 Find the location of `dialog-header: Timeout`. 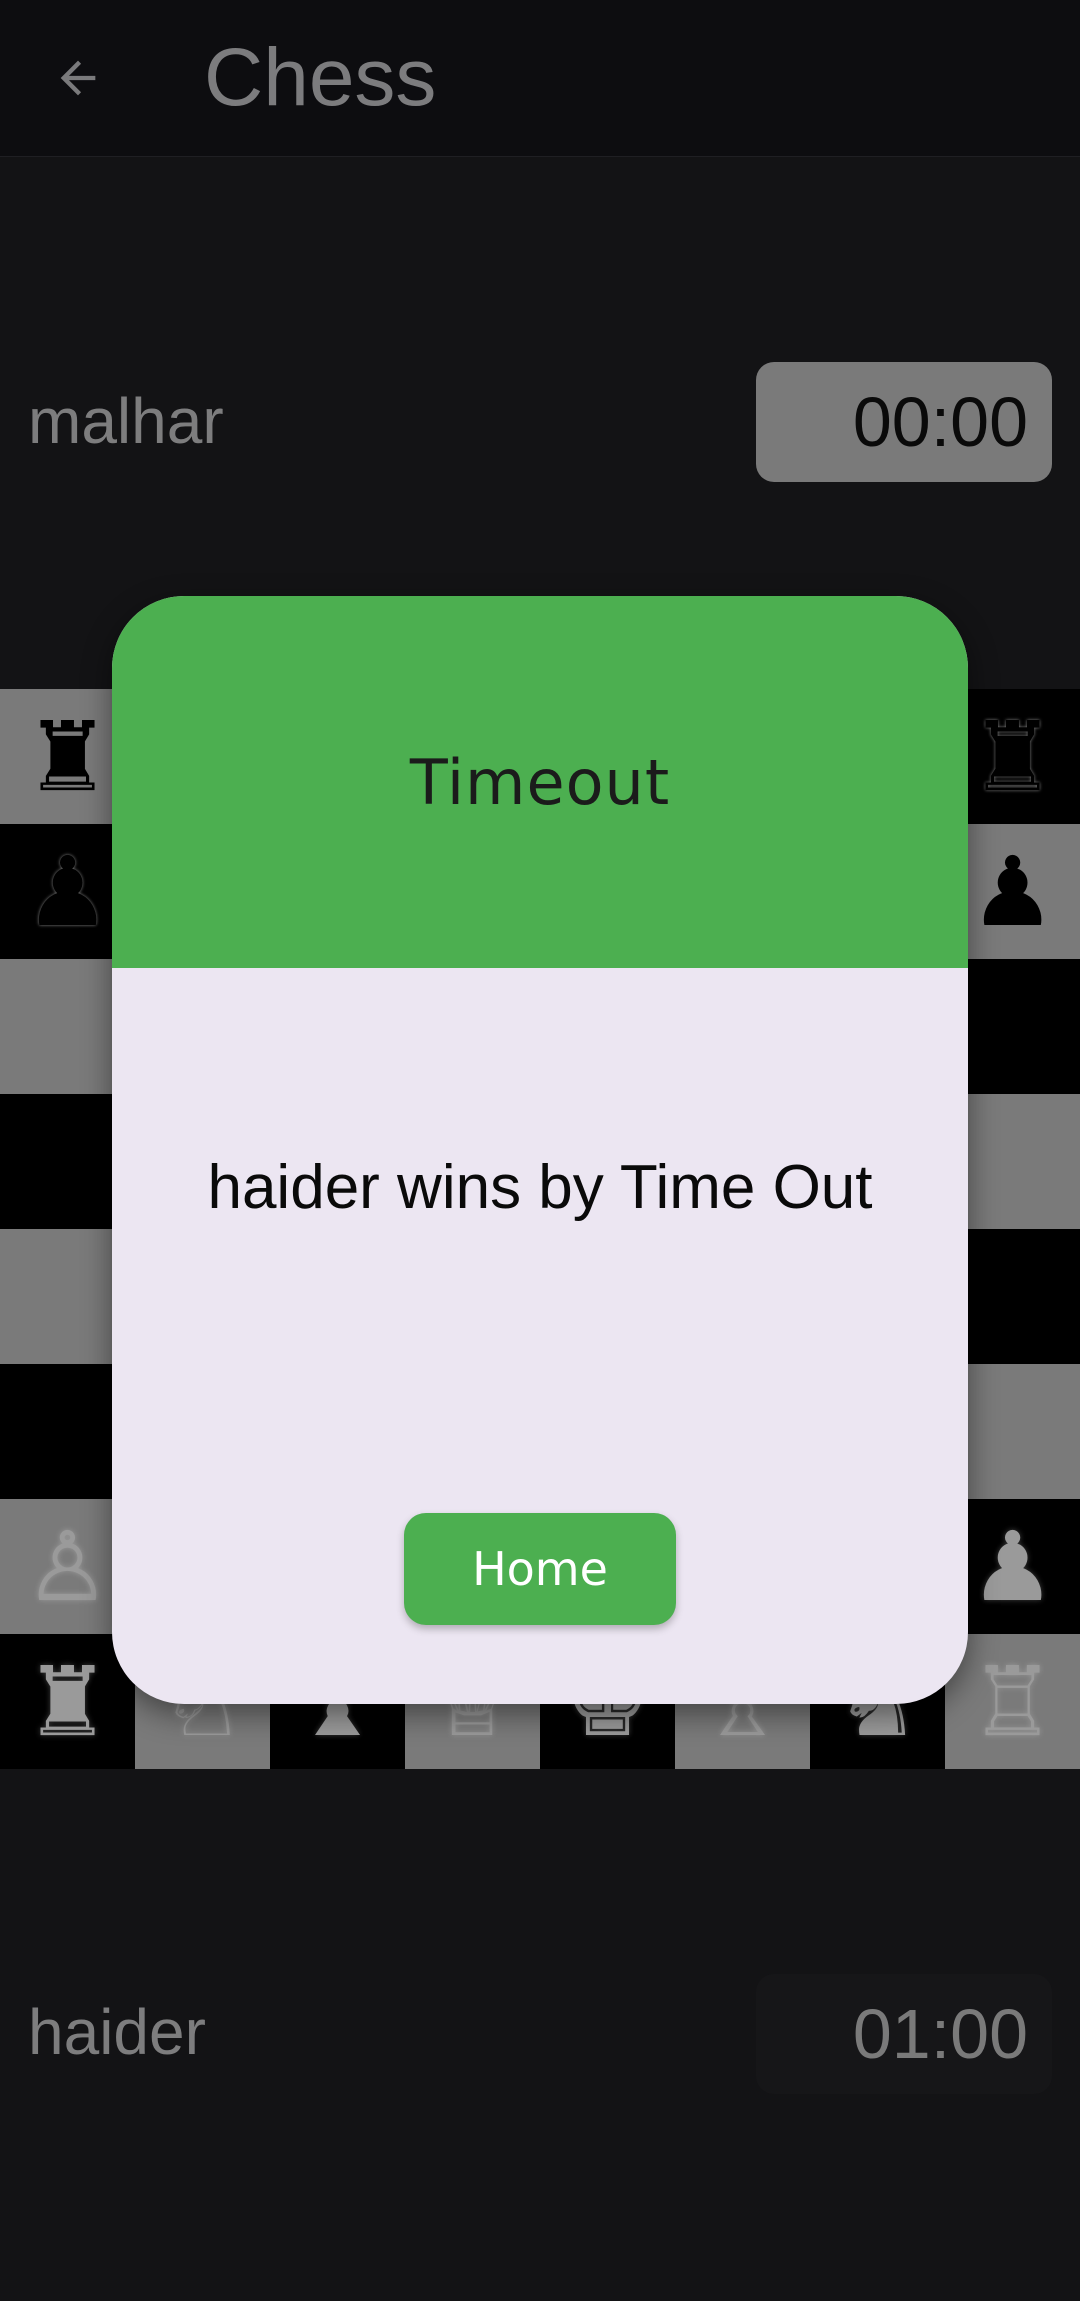

dialog-header: Timeout is located at coordinates (540, 782).